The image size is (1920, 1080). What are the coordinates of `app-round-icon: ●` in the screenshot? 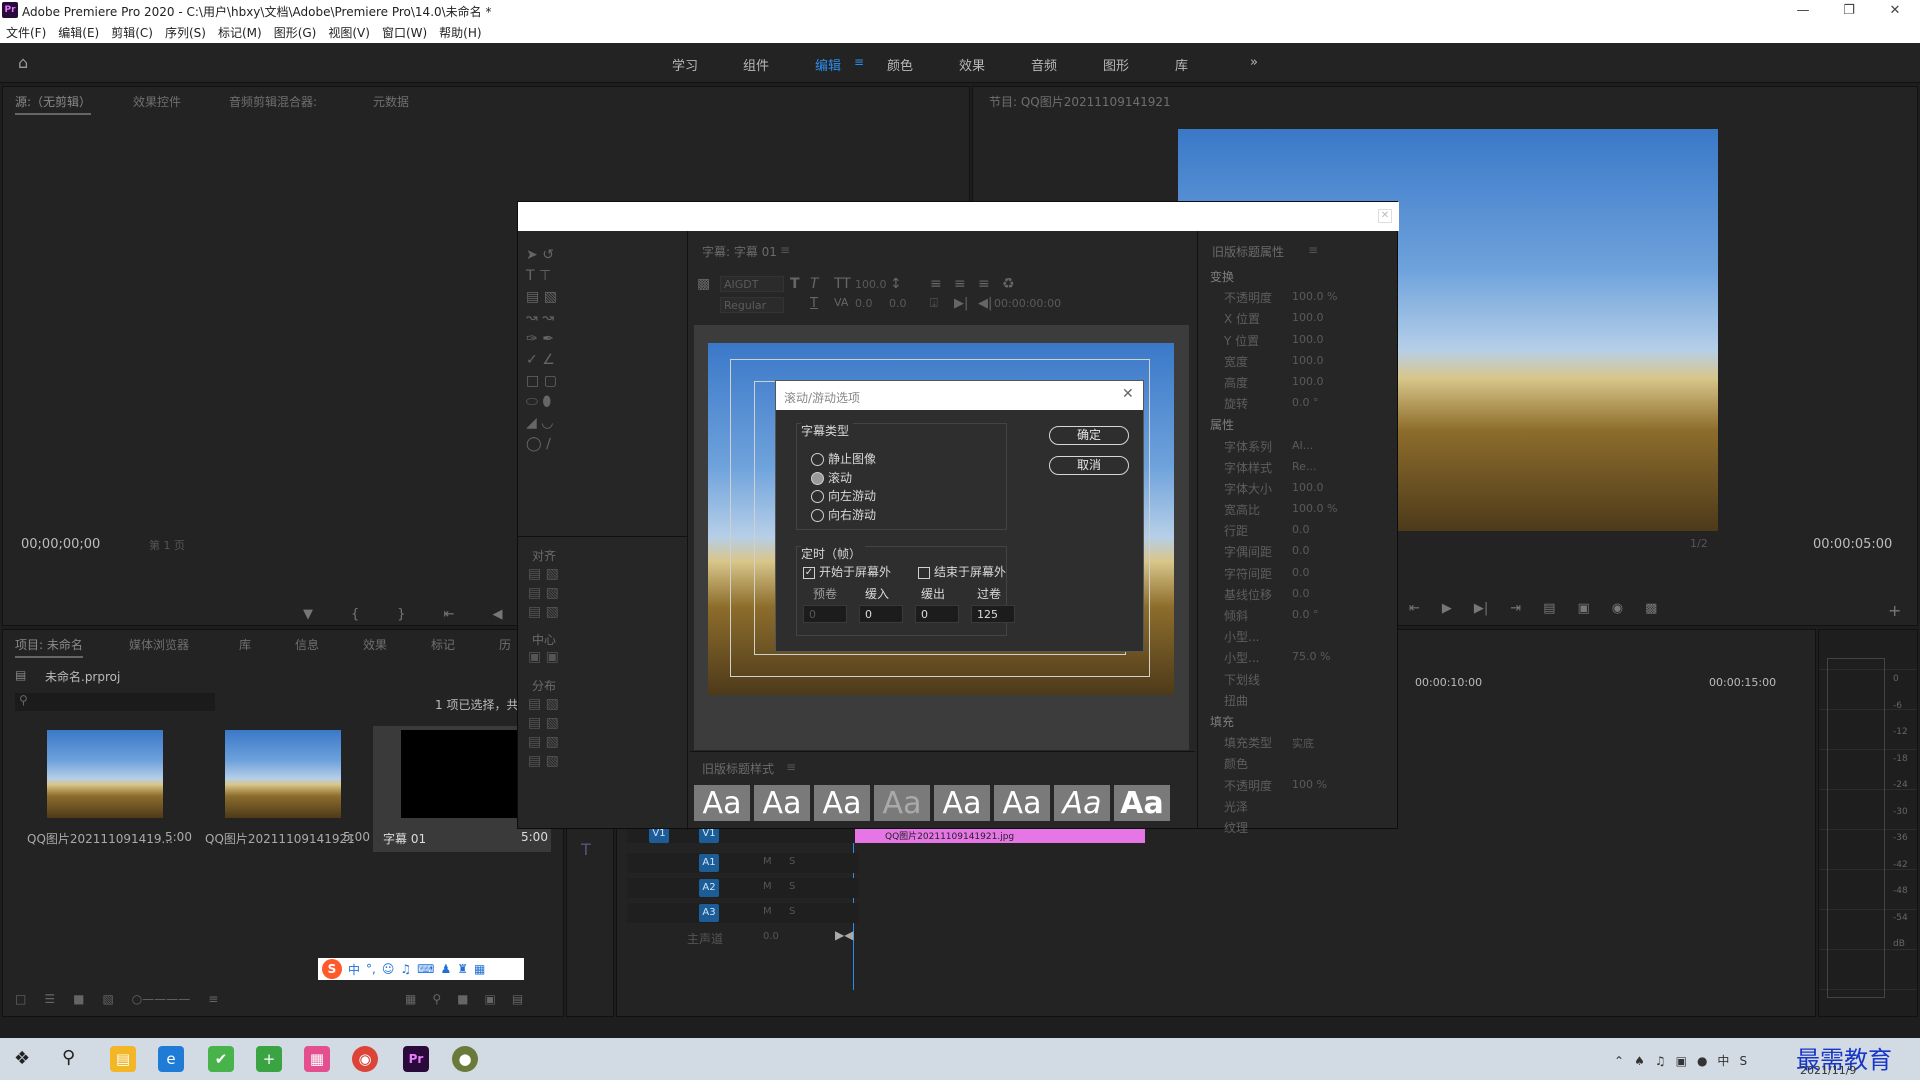 It's located at (465, 1059).